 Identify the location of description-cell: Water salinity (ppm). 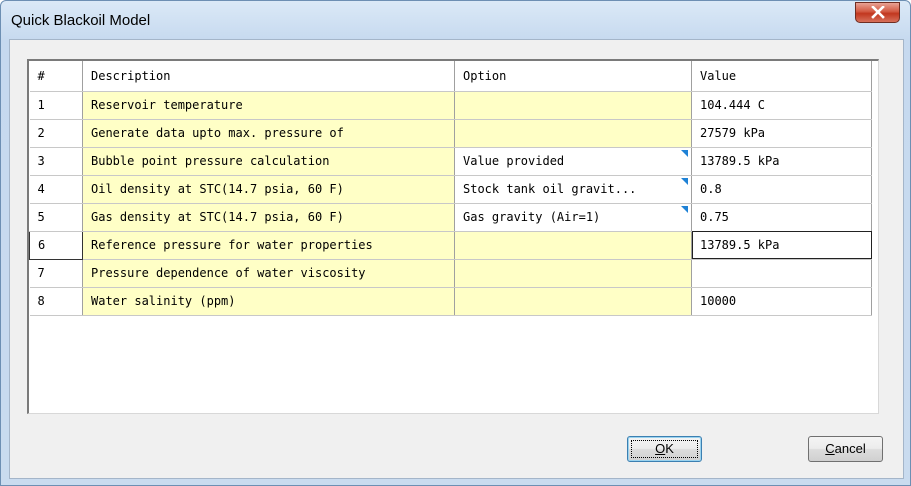
(268, 301).